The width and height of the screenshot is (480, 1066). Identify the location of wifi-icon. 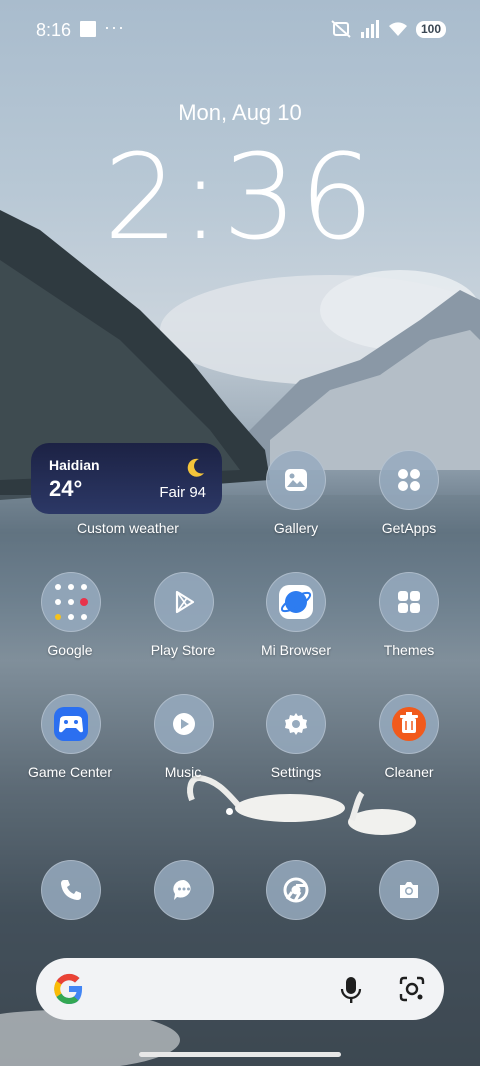
(397, 29).